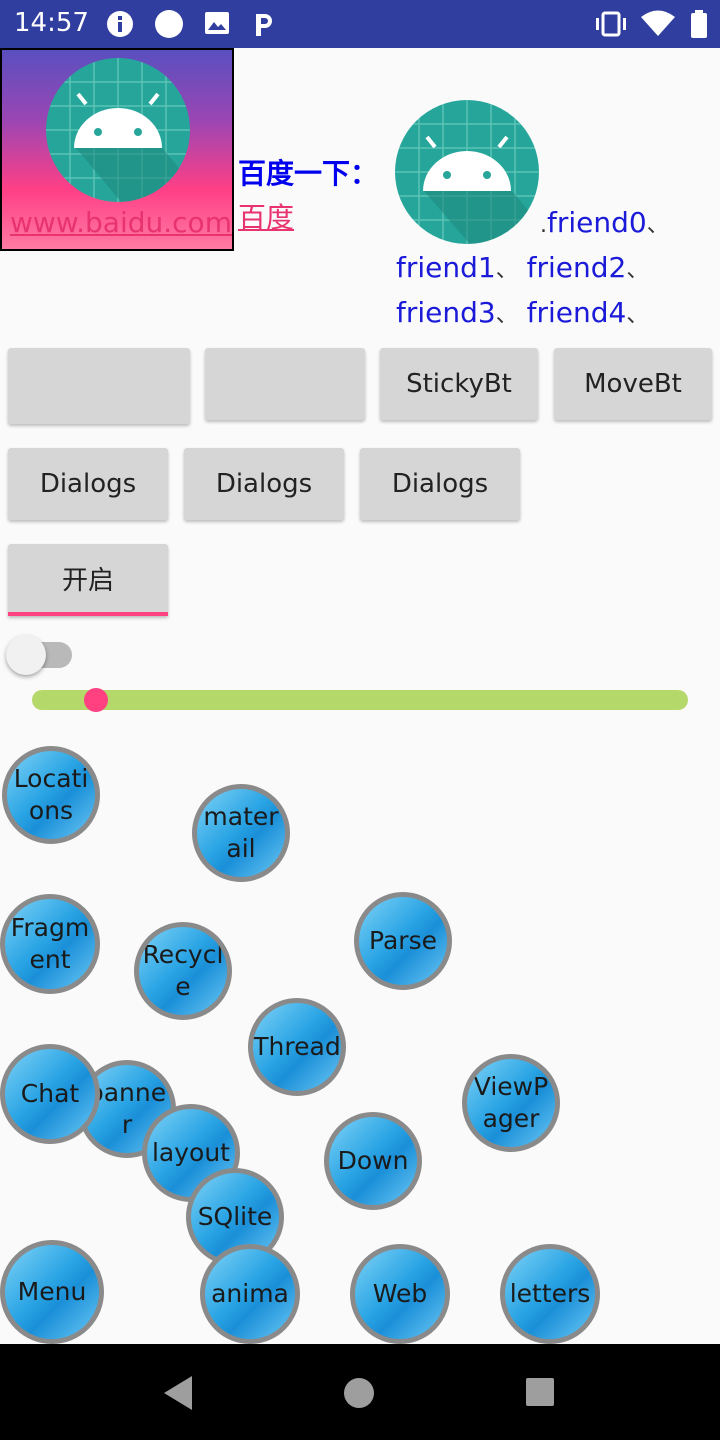 This screenshot has height=1440, width=720. Describe the element at coordinates (540, 1392) in the screenshot. I see `recents-icon` at that location.